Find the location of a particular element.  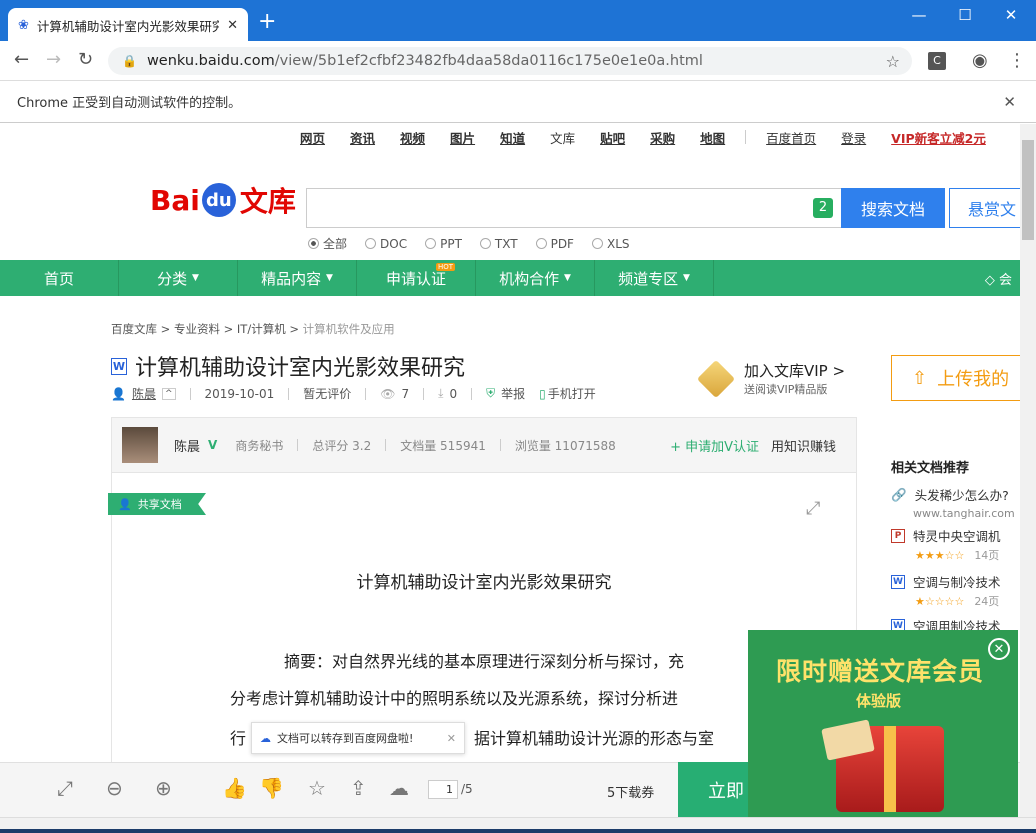

report-link: 举报 is located at coordinates (513, 393).